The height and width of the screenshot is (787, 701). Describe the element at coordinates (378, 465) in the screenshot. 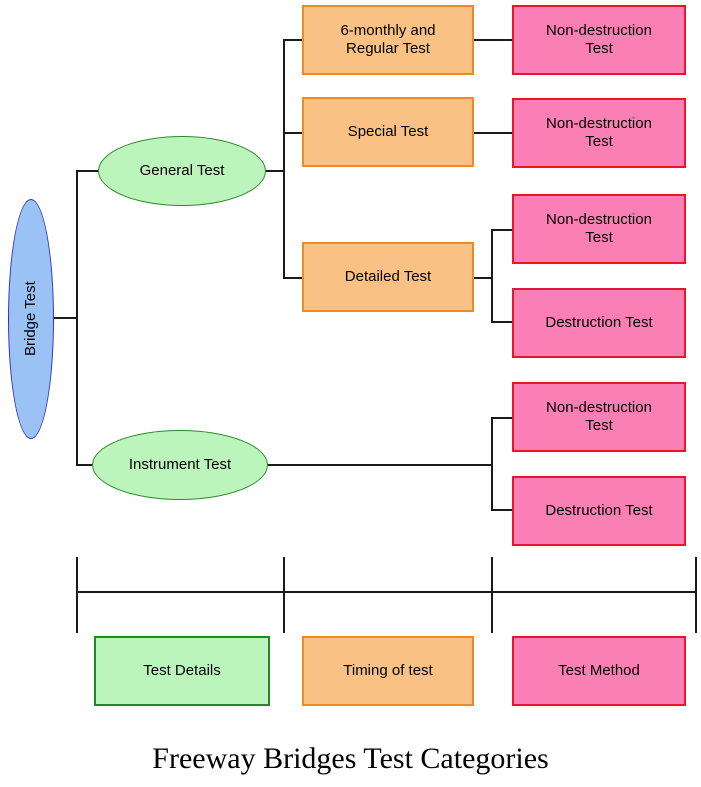

I see `connector-instrument-stub` at that location.